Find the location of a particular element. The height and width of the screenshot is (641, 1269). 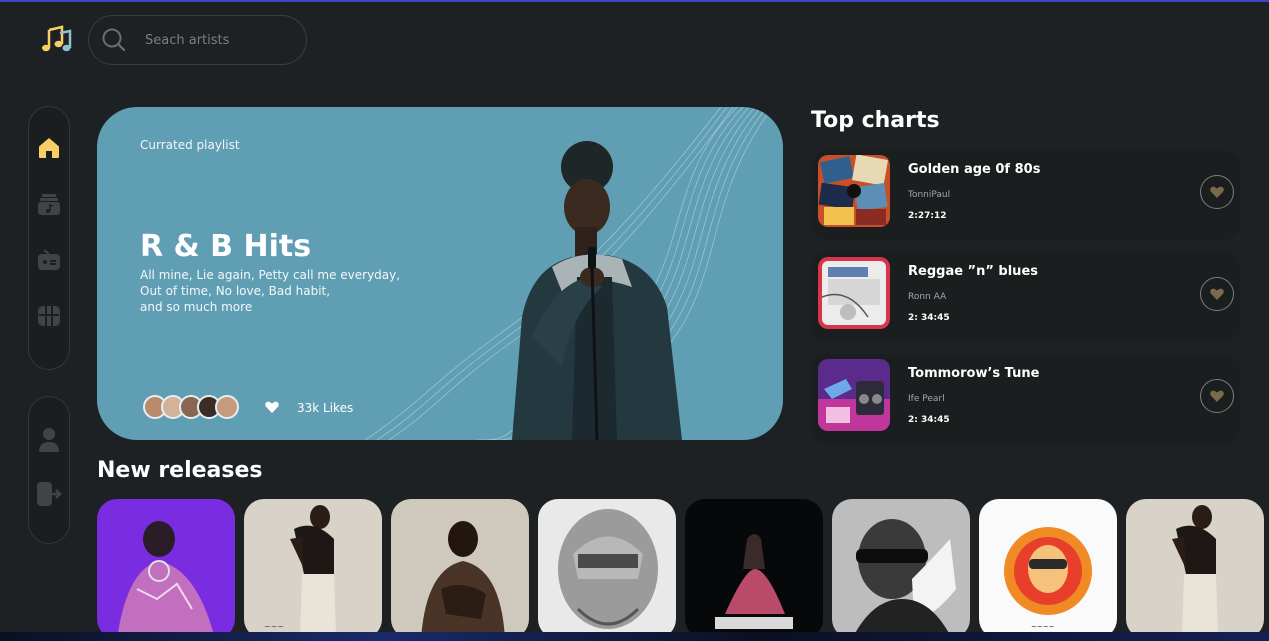

sidebar-nav is located at coordinates (49, 238).